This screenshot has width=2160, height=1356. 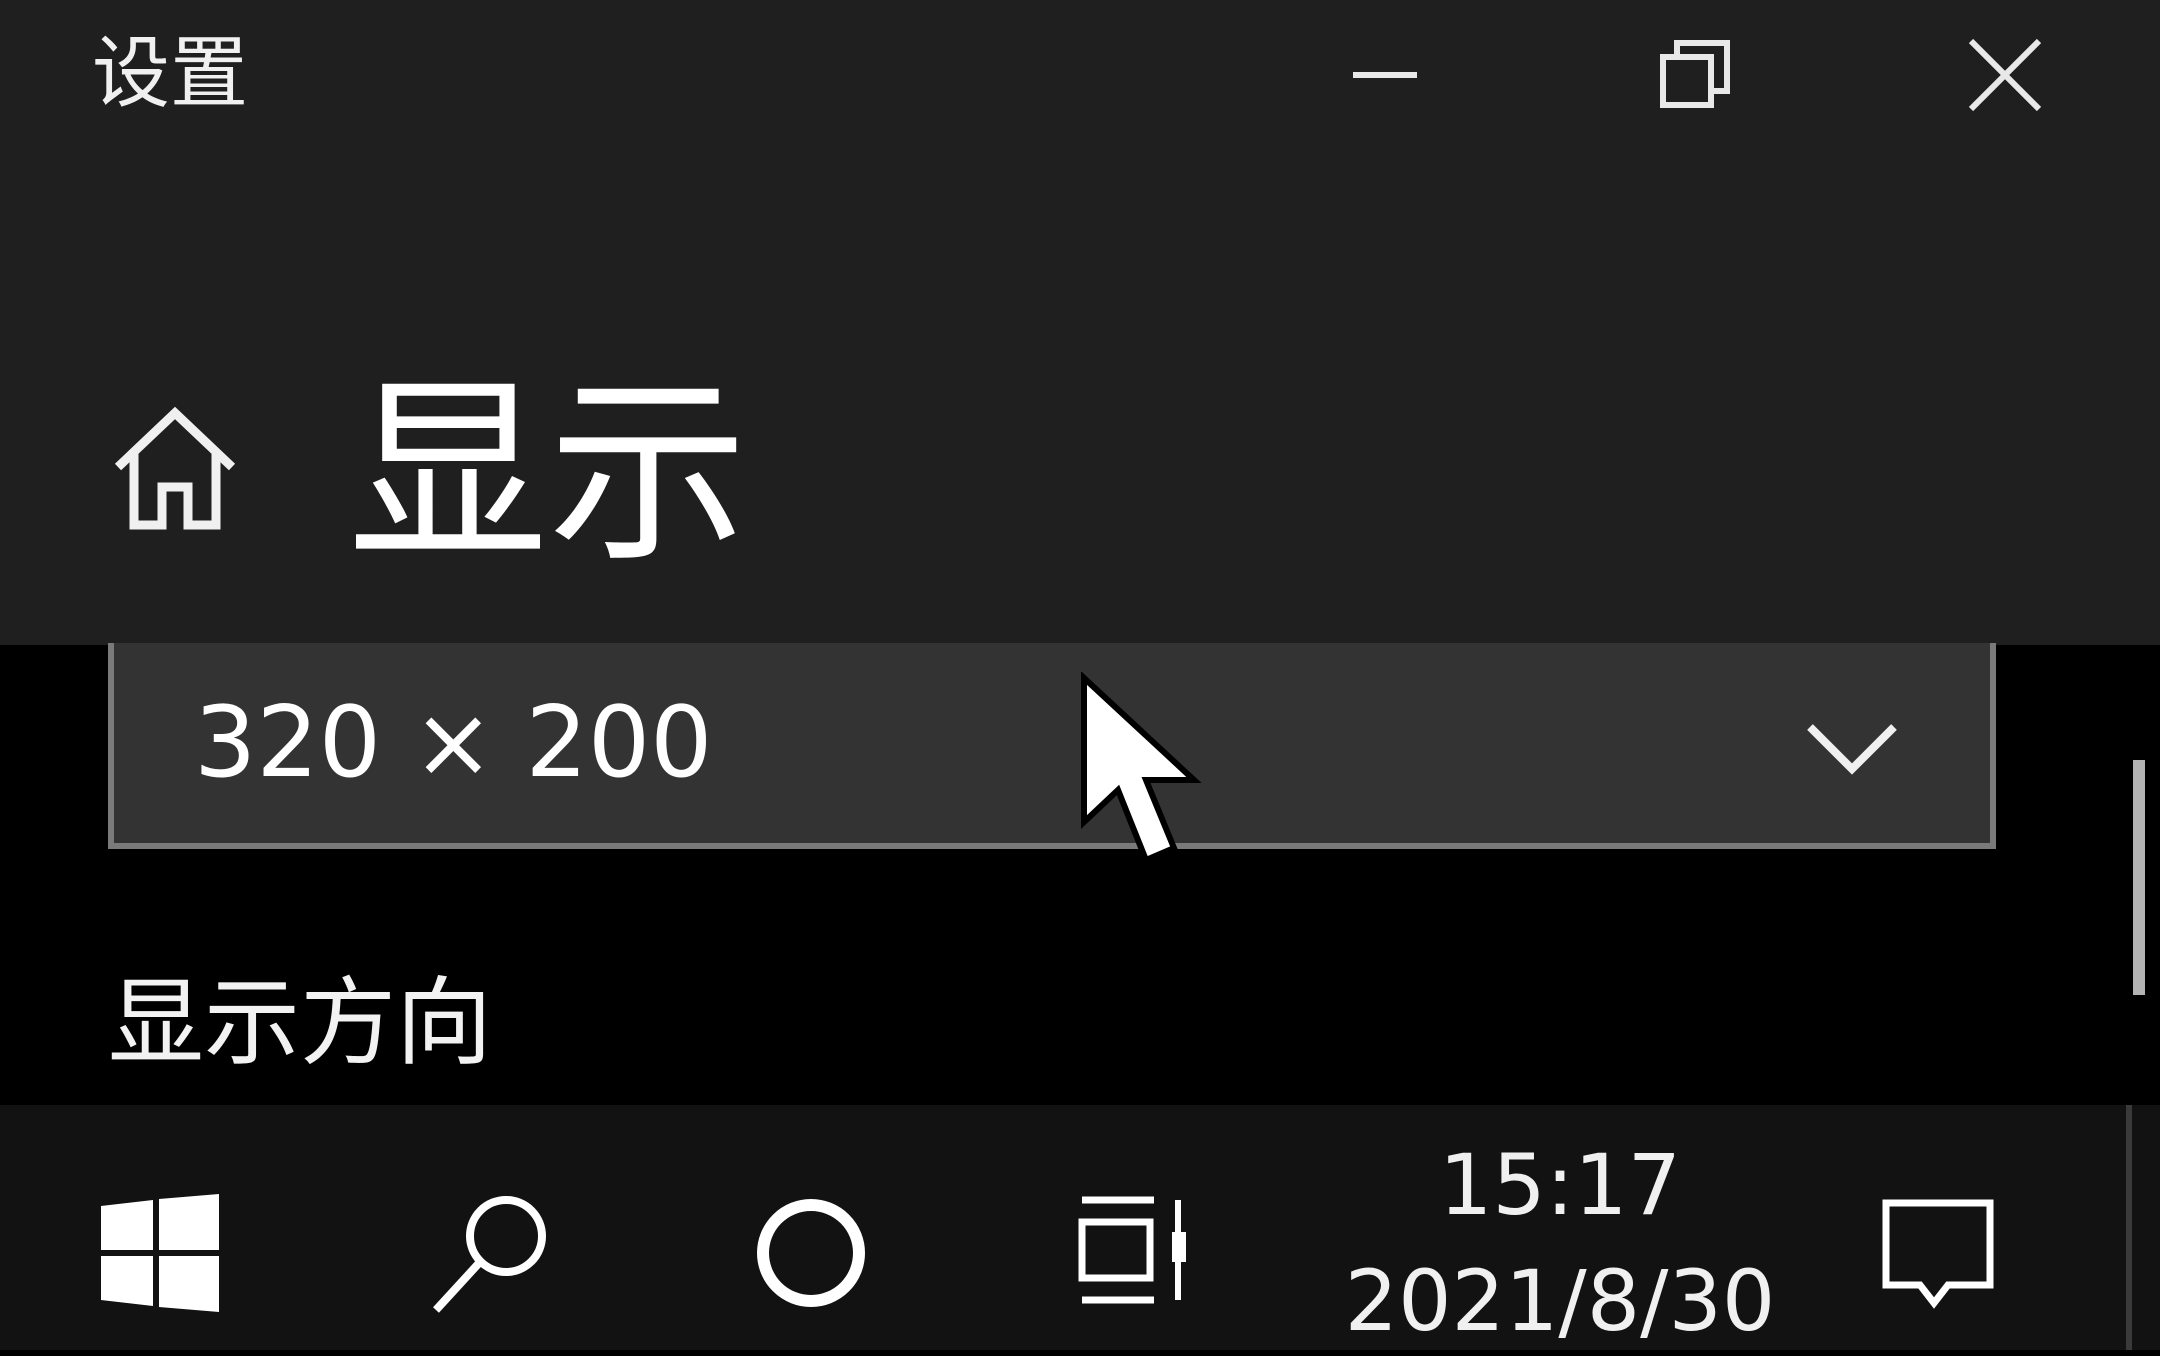 I want to click on search-button, so click(x=492, y=1252).